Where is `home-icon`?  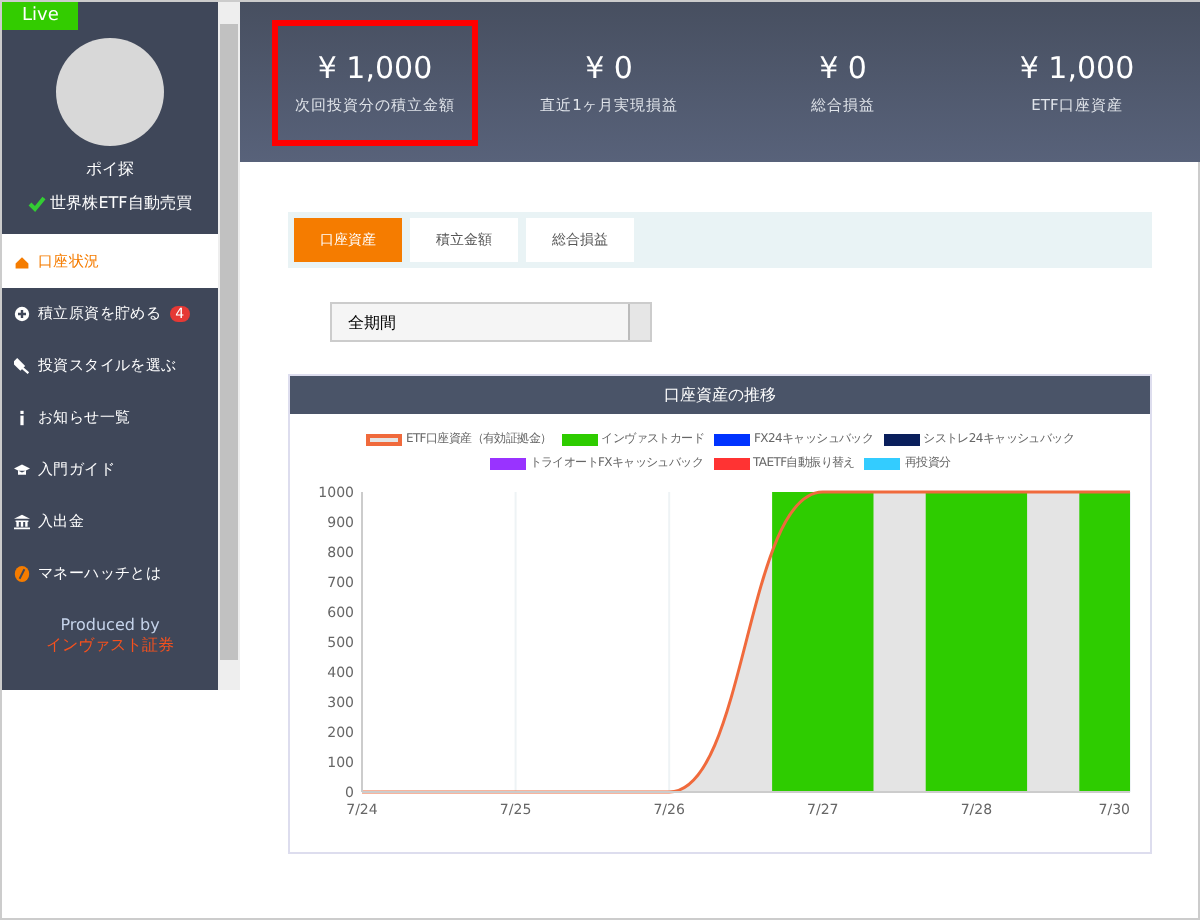 home-icon is located at coordinates (22, 261).